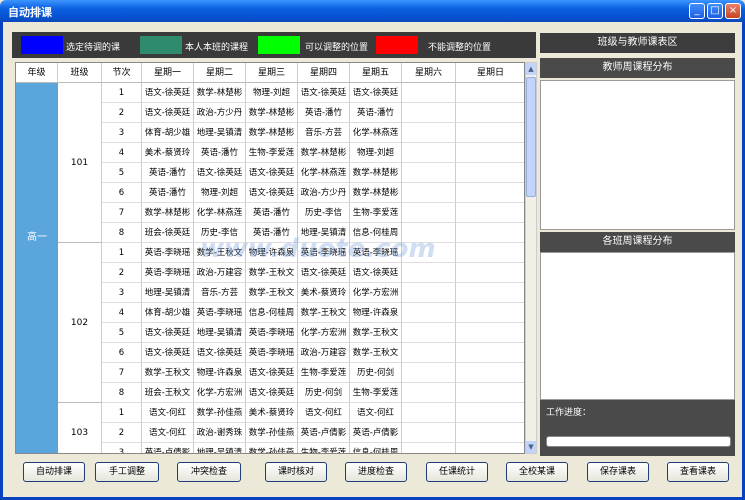 The width and height of the screenshot is (745, 500). What do you see at coordinates (376, 373) in the screenshot?
I see `lesson-cell: 历史-何剑` at bounding box center [376, 373].